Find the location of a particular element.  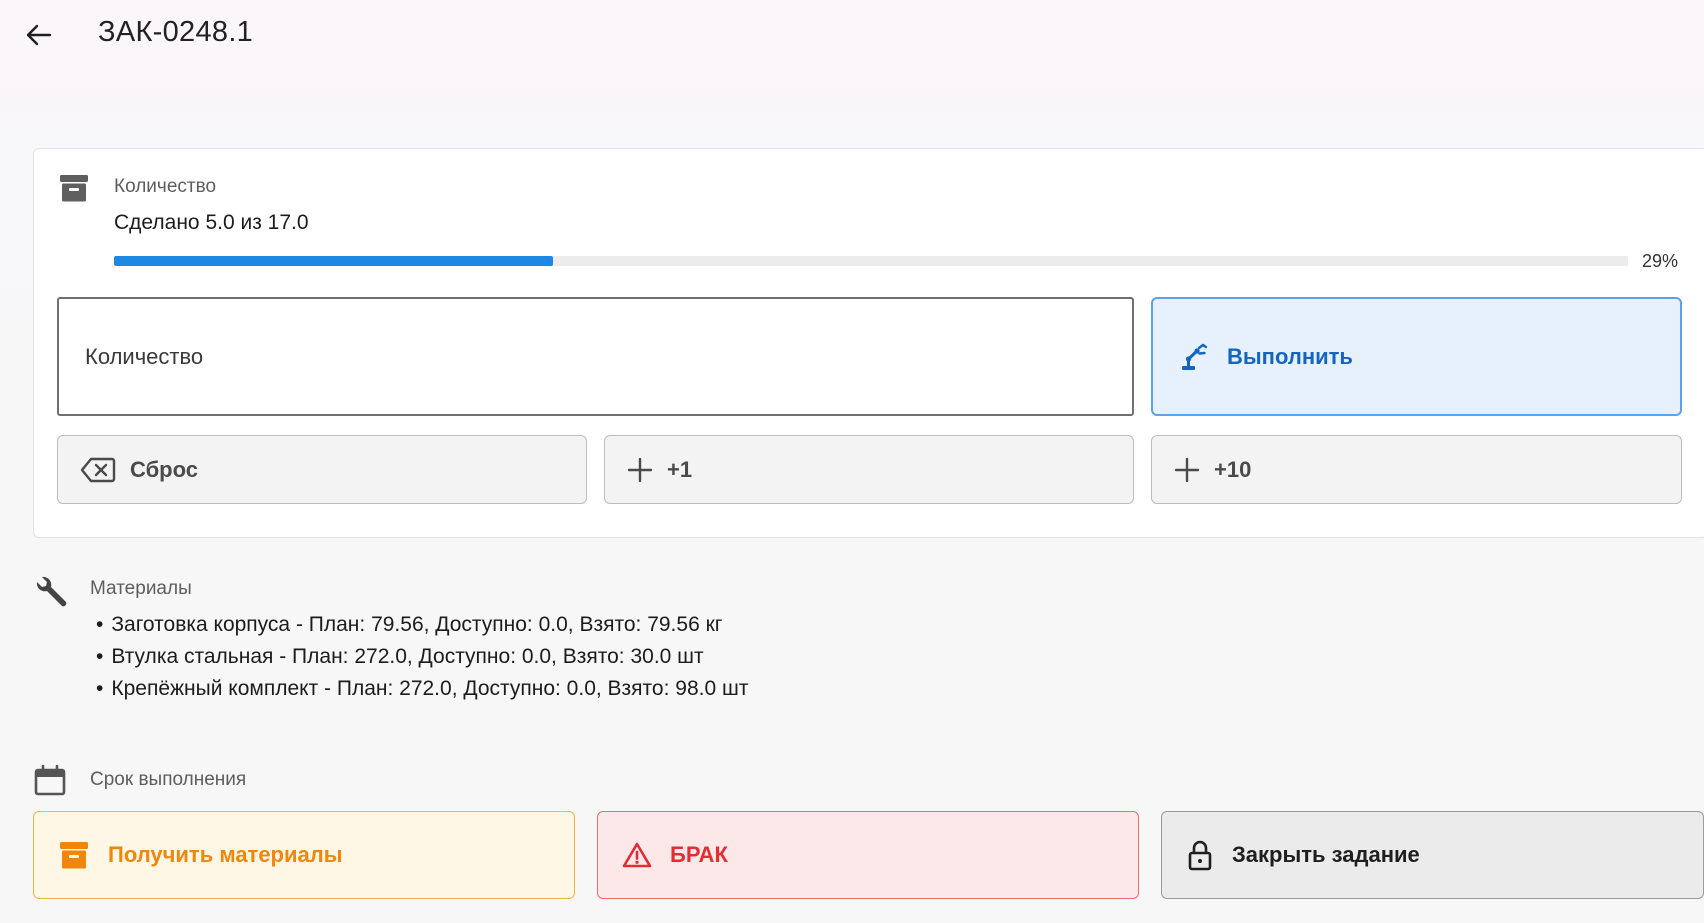

quantity-label: Количество is located at coordinates (165, 186).